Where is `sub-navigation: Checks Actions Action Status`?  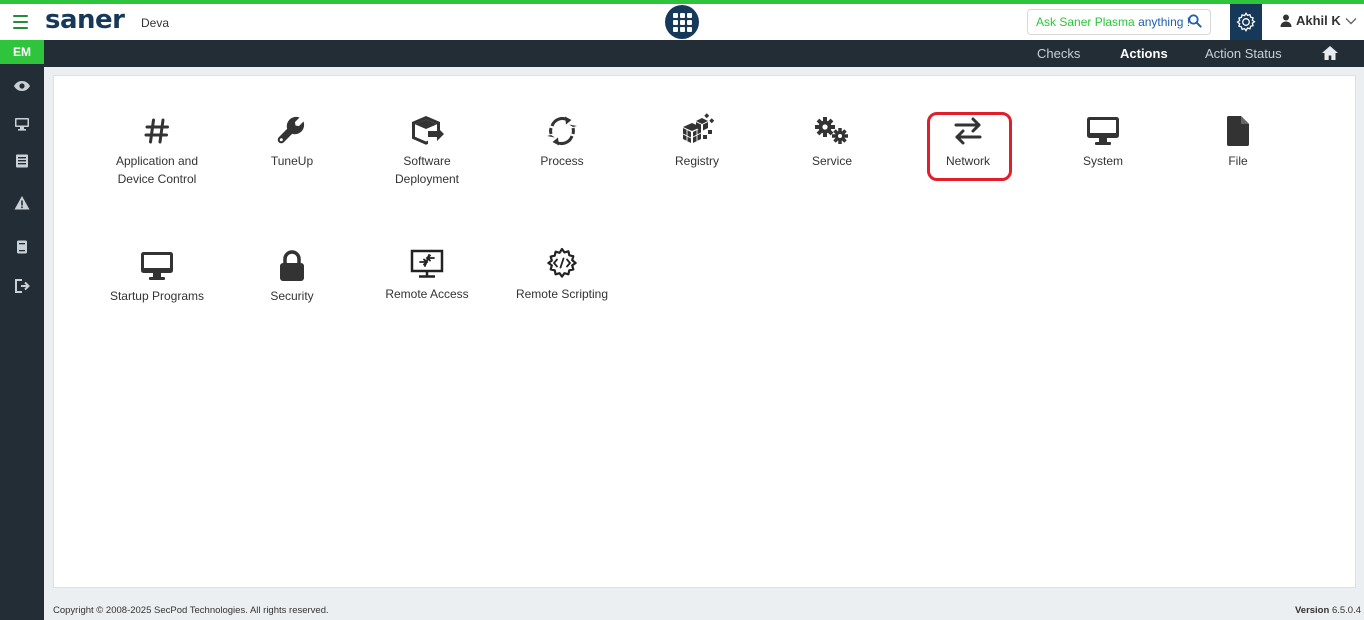
sub-navigation: Checks Actions Action Status is located at coordinates (704, 53).